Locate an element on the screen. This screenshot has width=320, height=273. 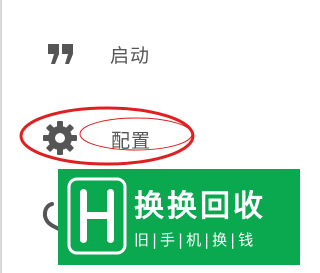
watermark-title: 换换回收 is located at coordinates (200, 206).